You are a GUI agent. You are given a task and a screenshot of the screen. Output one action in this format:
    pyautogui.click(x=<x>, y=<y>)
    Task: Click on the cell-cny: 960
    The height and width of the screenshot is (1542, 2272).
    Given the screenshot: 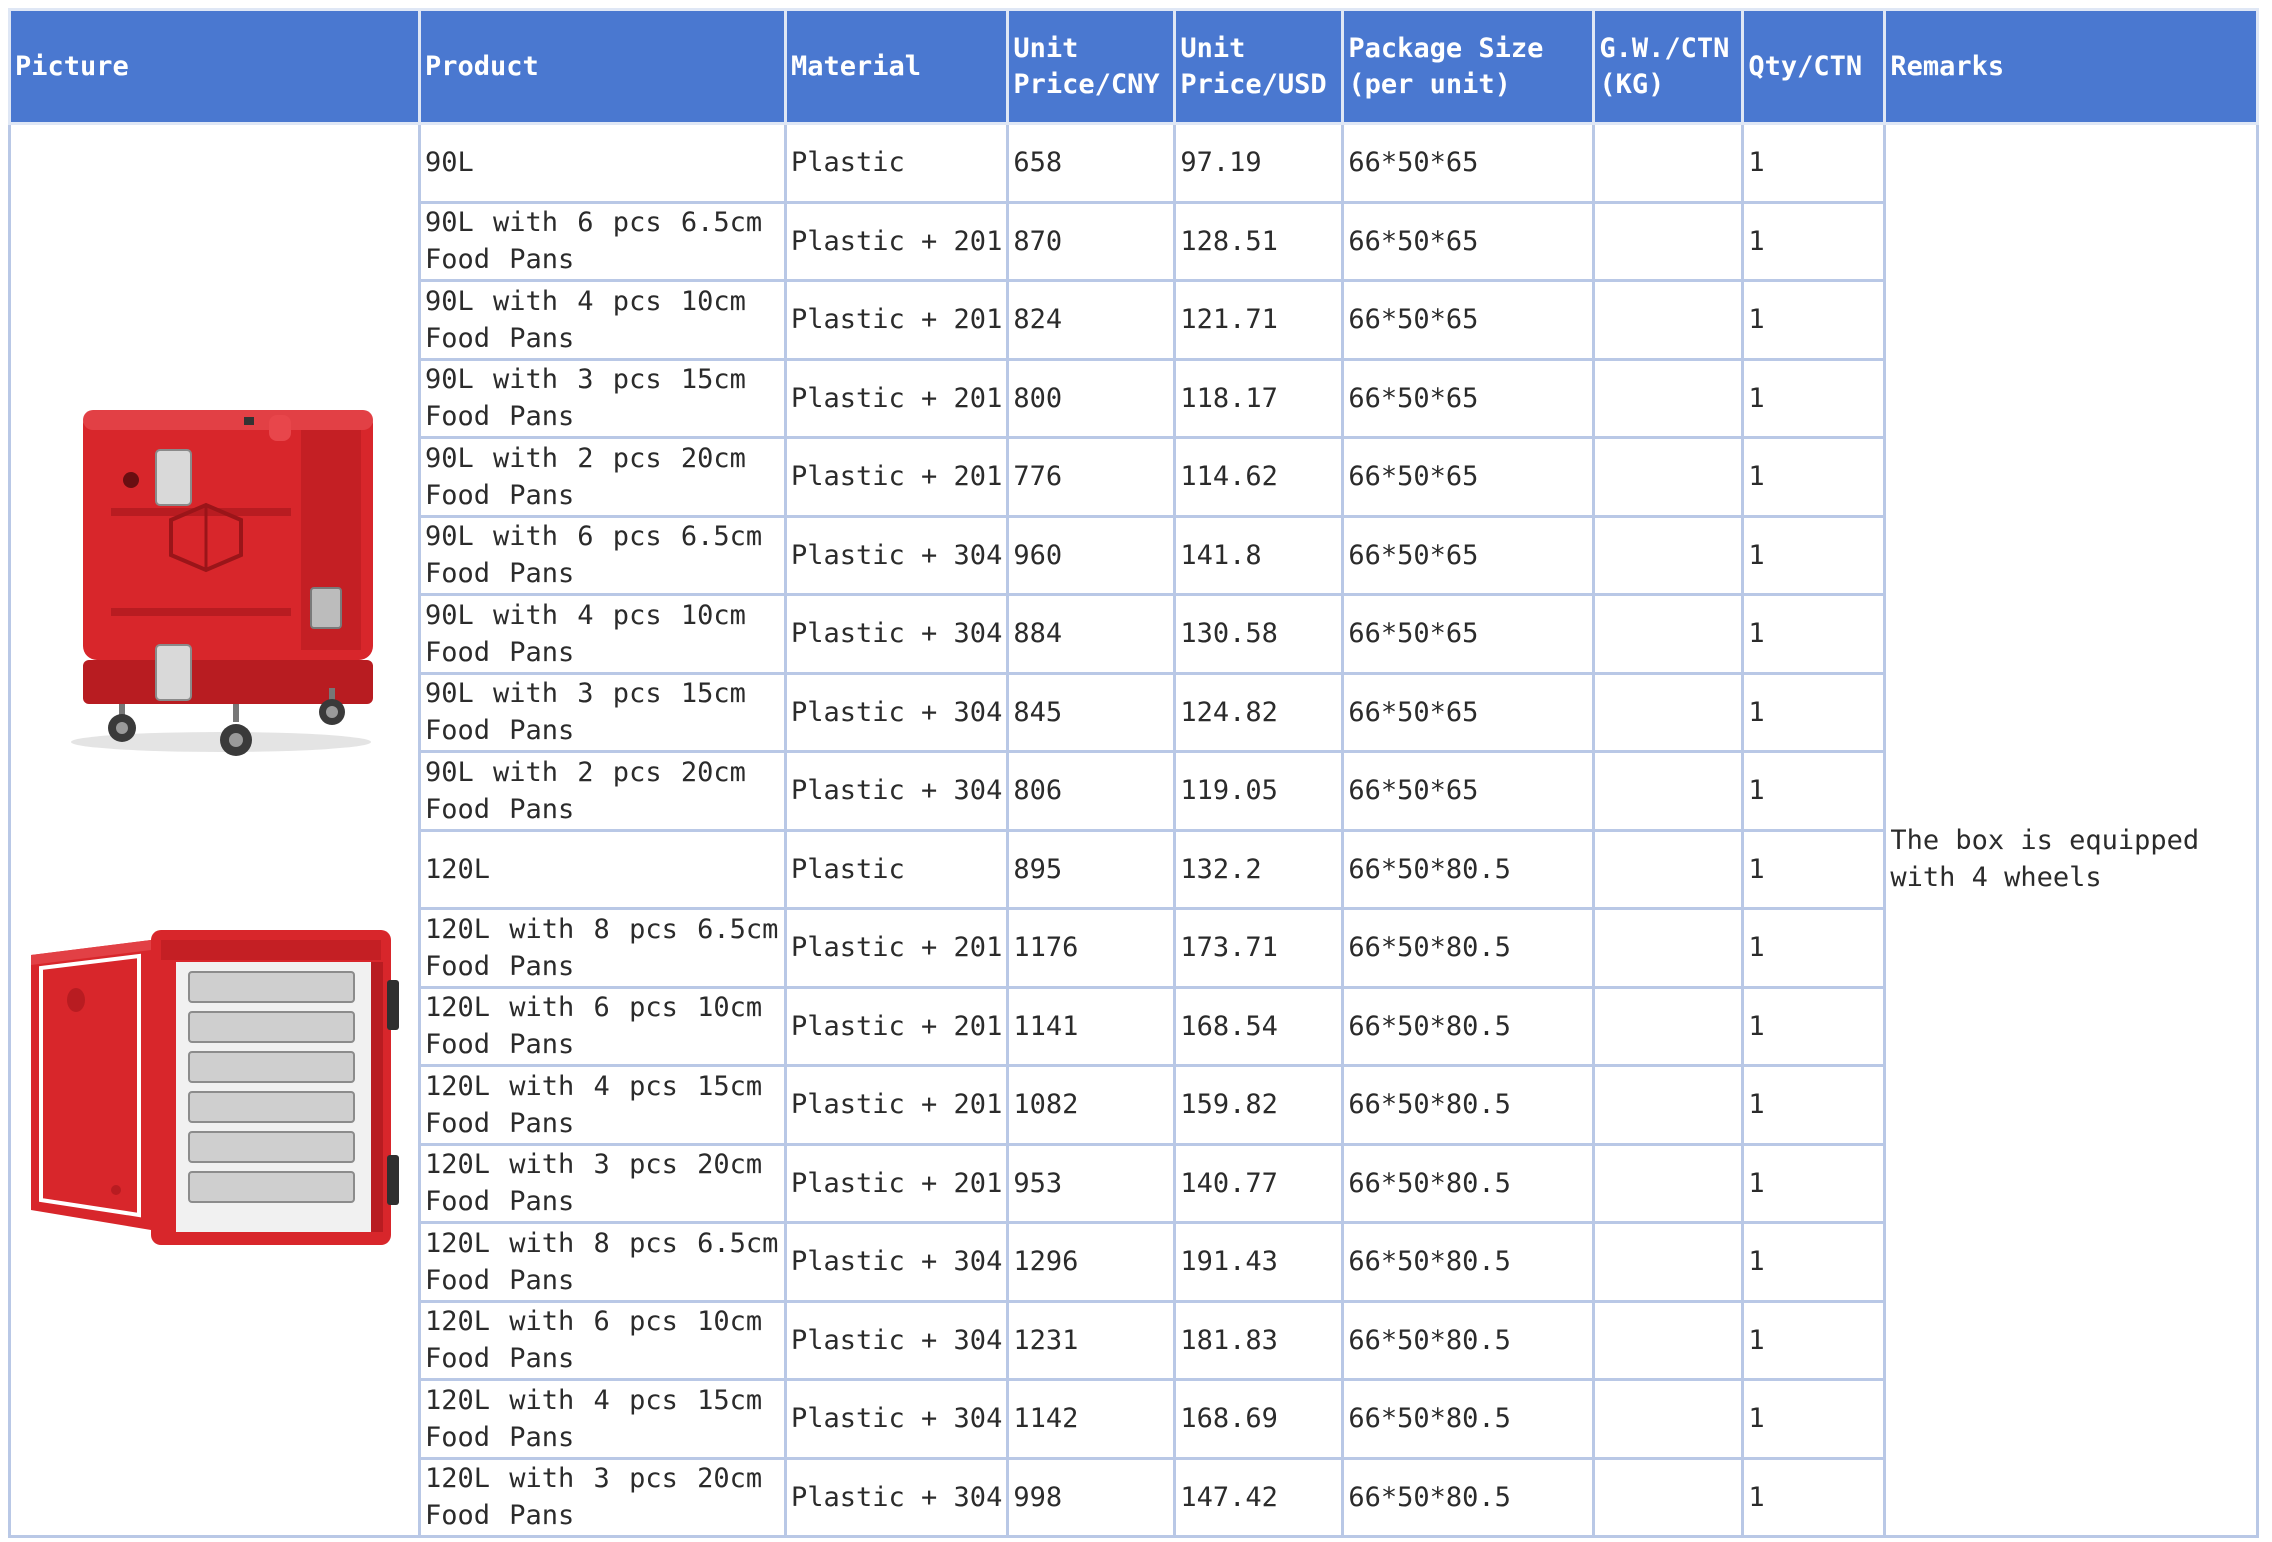 What is the action you would take?
    pyautogui.click(x=1091, y=555)
    